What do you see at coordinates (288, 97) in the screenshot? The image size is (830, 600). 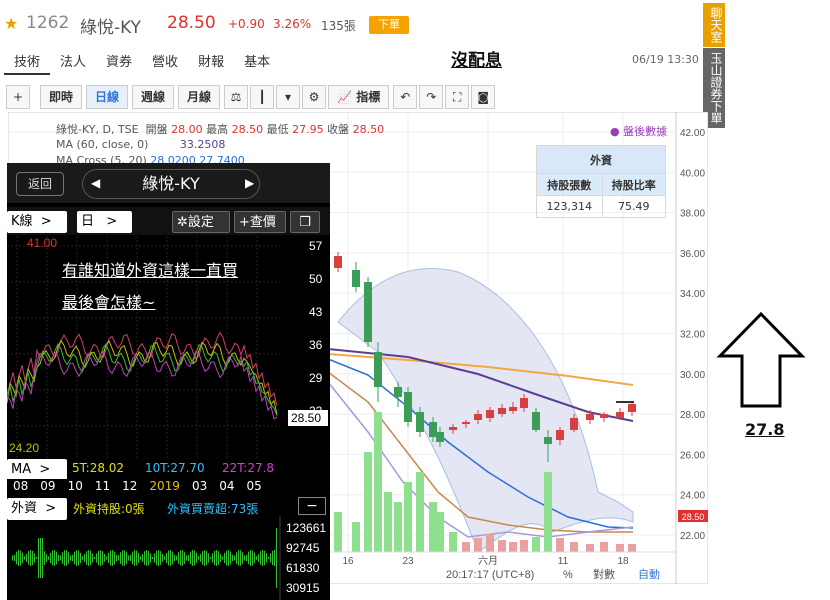 I see `chevron-down-icon: ▾` at bounding box center [288, 97].